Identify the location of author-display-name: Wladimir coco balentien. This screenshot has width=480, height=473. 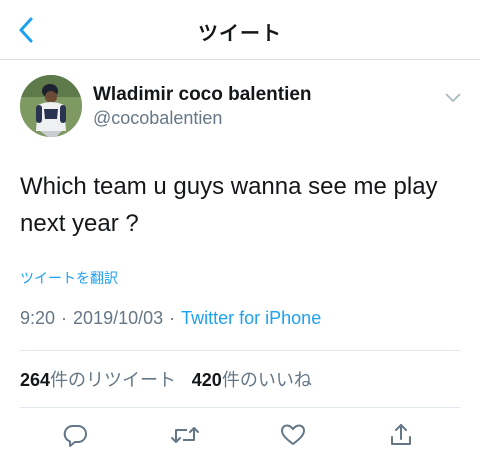
(202, 95).